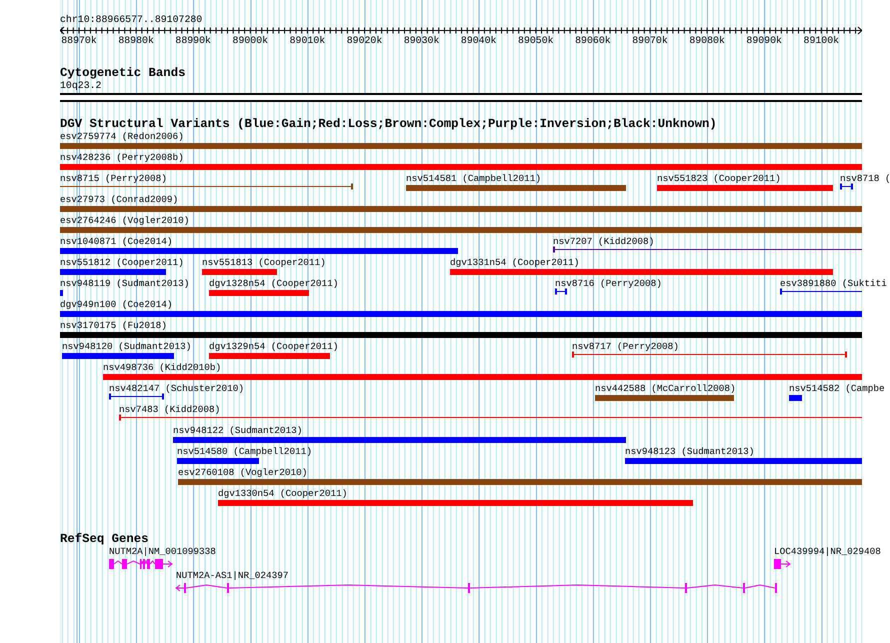 The height and width of the screenshot is (643, 890). What do you see at coordinates (122, 157) in the screenshot?
I see `variant-label: nsv428236 (Perry2008b)` at bounding box center [122, 157].